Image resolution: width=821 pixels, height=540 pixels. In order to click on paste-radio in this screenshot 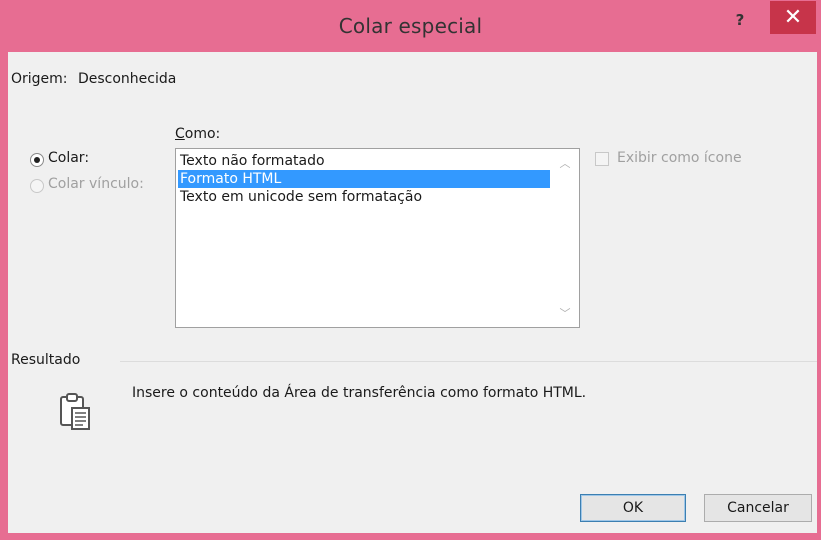, I will do `click(37, 160)`.